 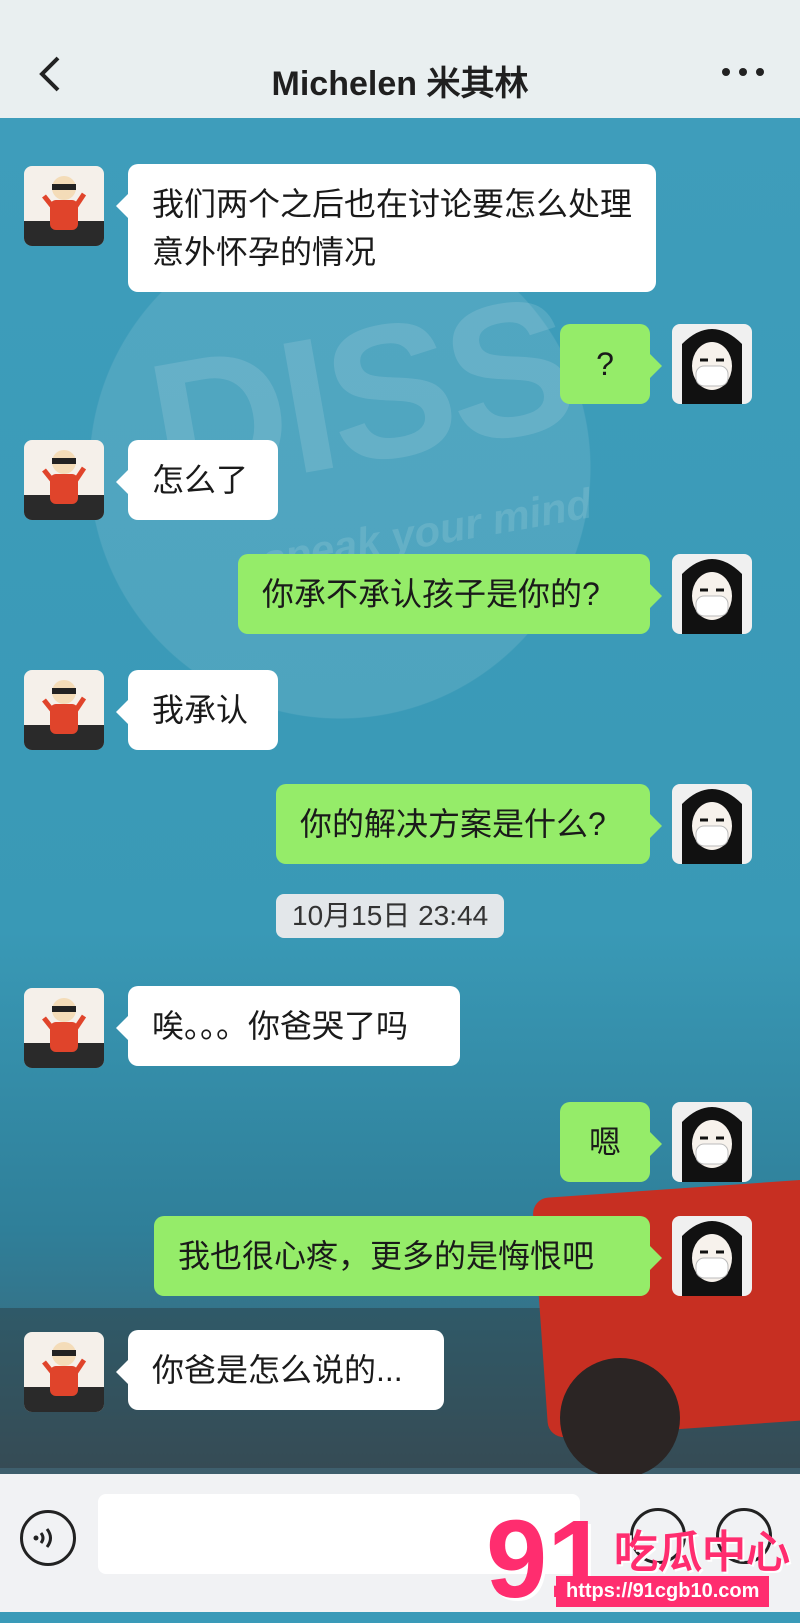 What do you see at coordinates (450, 594) in the screenshot?
I see `message-bubble-outgoing: 你承不承认孩子是你的?` at bounding box center [450, 594].